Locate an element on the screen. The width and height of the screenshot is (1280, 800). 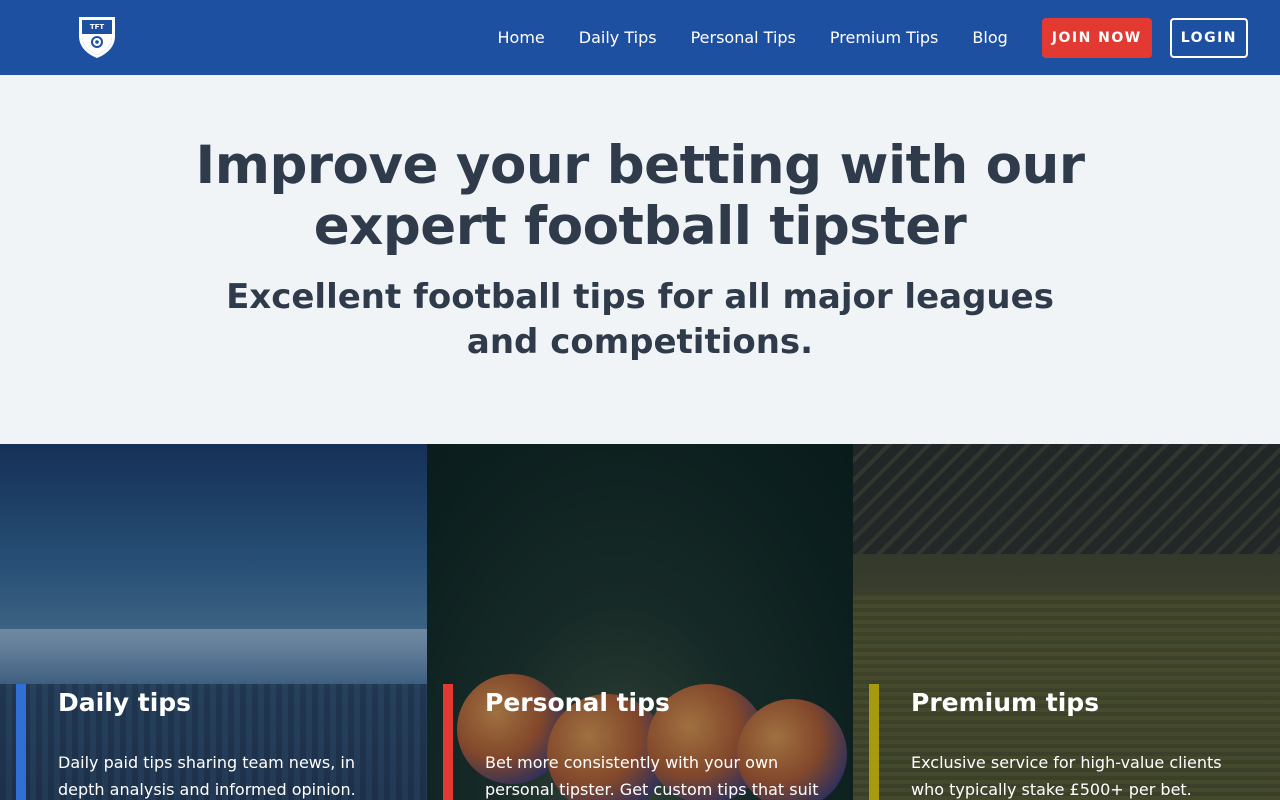
nav-premium-tips: Premium Tips is located at coordinates (884, 37).